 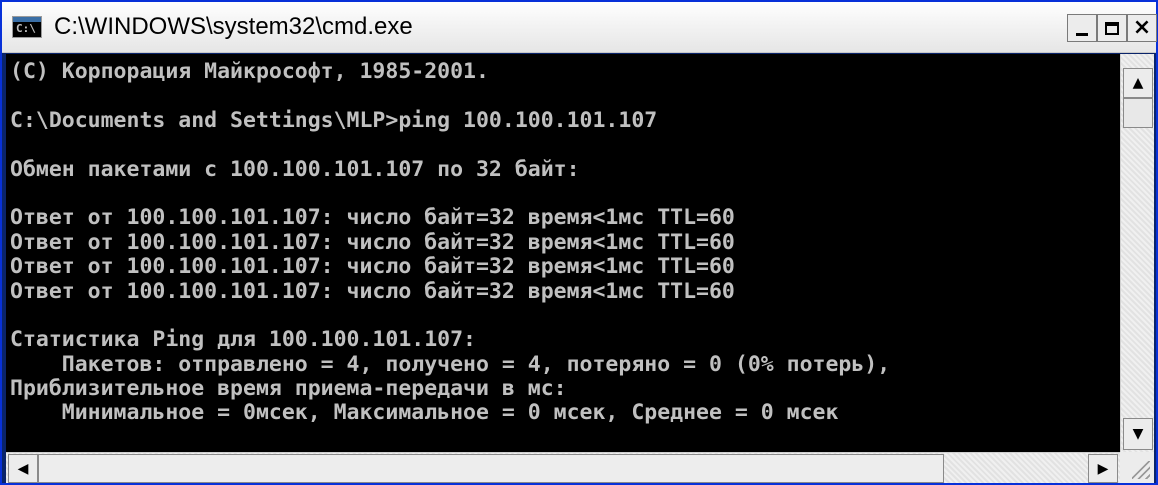 I want to click on vertical-scroll-thumb, so click(x=1138, y=113).